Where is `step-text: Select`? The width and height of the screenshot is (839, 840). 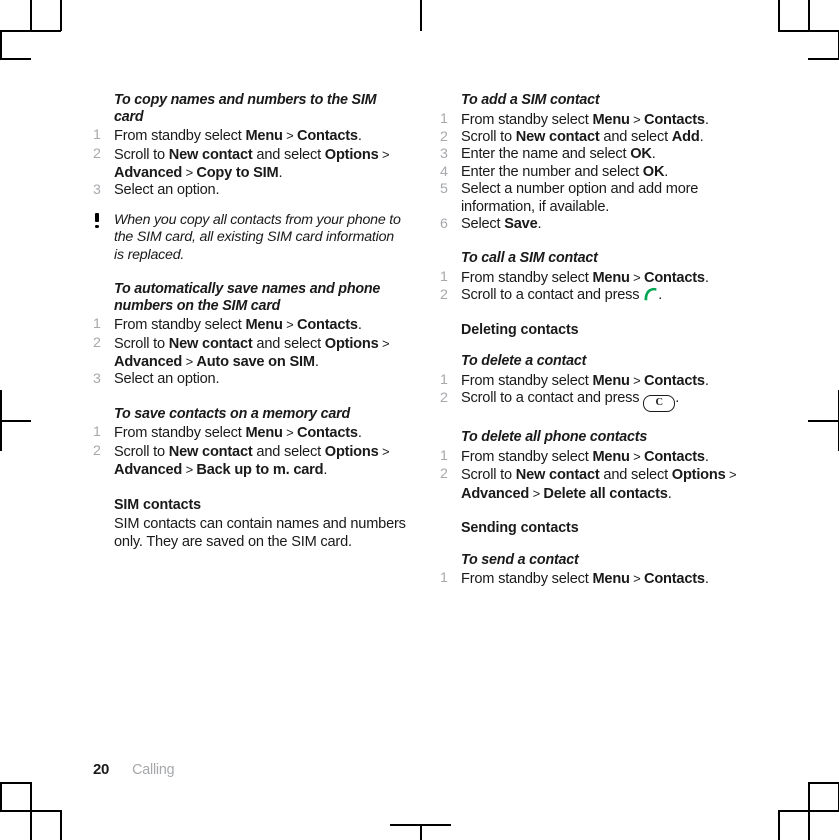
step-text: Select is located at coordinates (483, 224).